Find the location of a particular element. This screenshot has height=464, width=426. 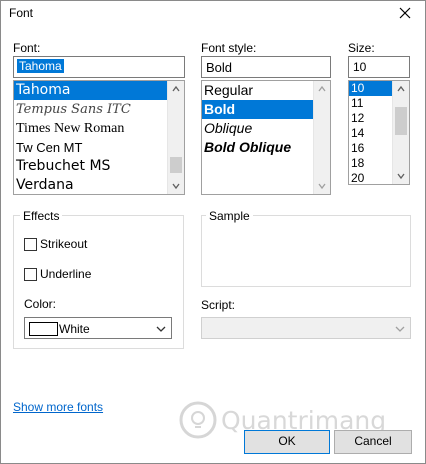

font-list-item: Times New Roman is located at coordinates (99, 128).